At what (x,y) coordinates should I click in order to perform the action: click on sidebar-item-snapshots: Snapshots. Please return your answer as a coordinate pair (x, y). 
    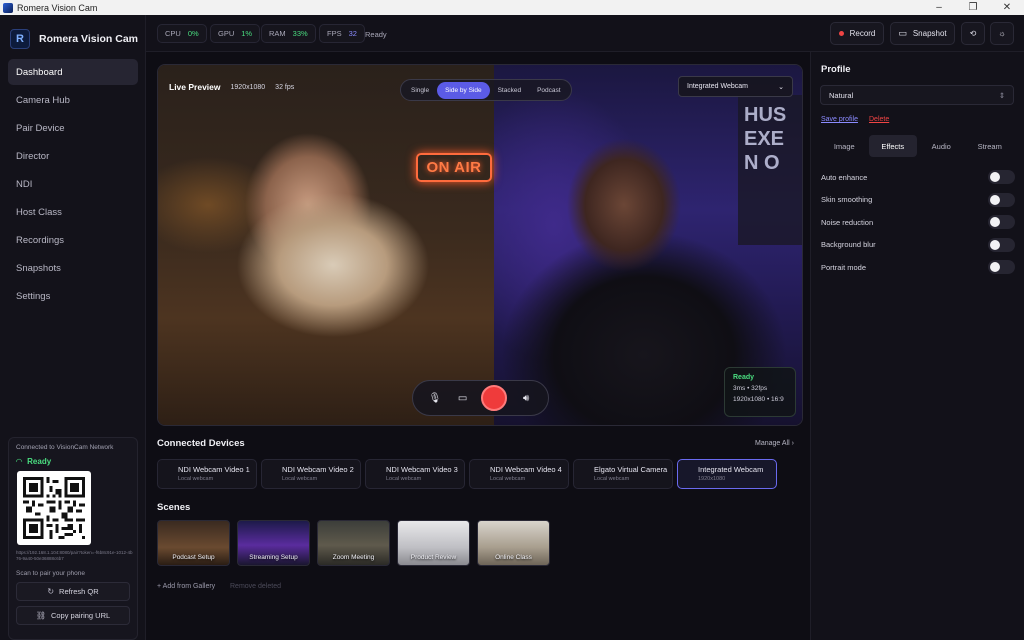
    Looking at the image, I should click on (73, 268).